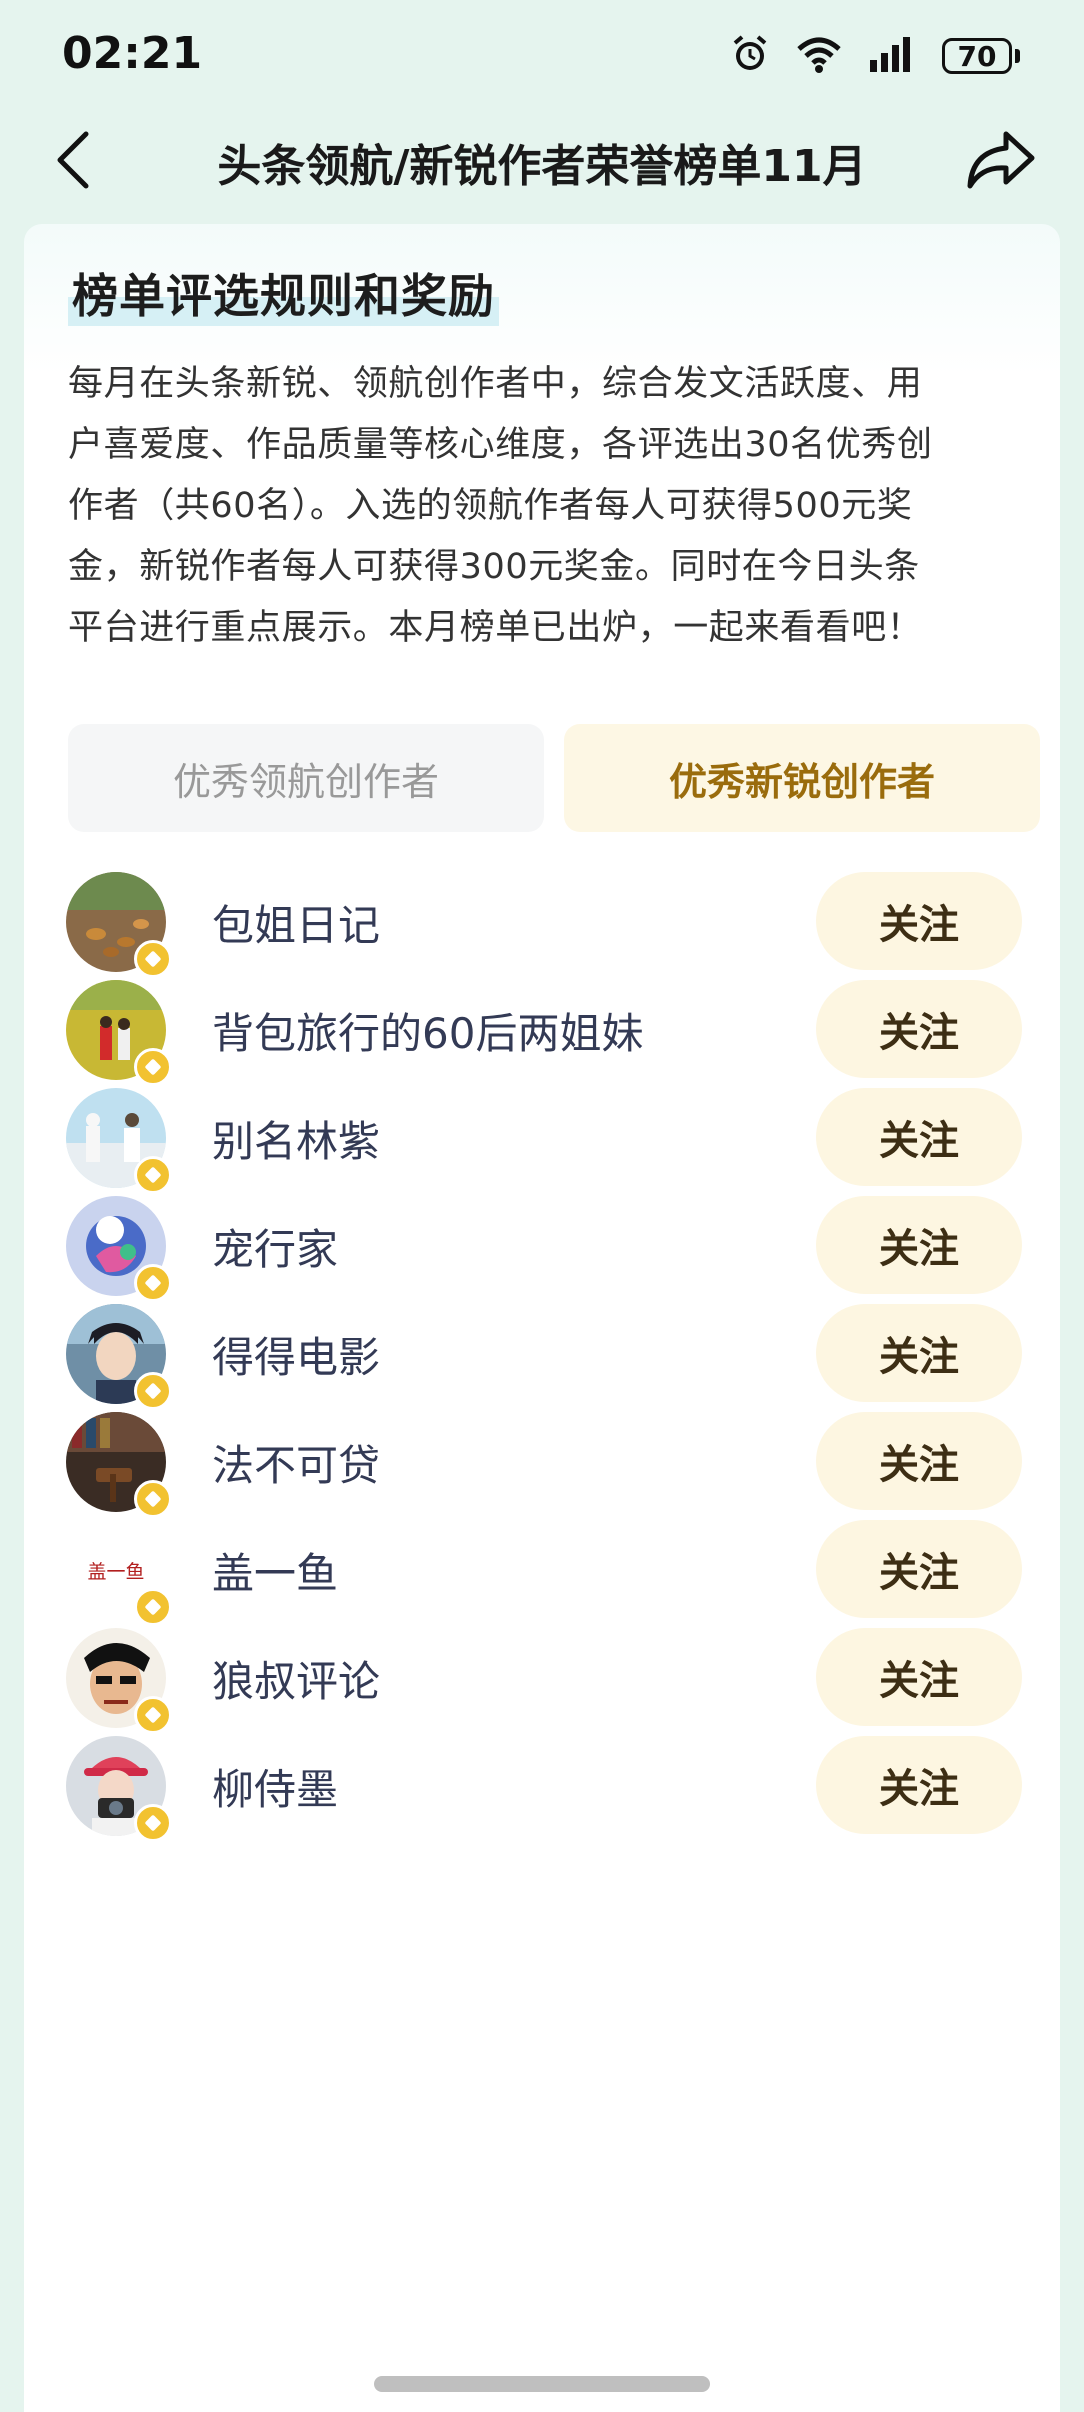 The height and width of the screenshot is (2412, 1084). I want to click on avatar-text: 盖一鱼, so click(116, 1571).